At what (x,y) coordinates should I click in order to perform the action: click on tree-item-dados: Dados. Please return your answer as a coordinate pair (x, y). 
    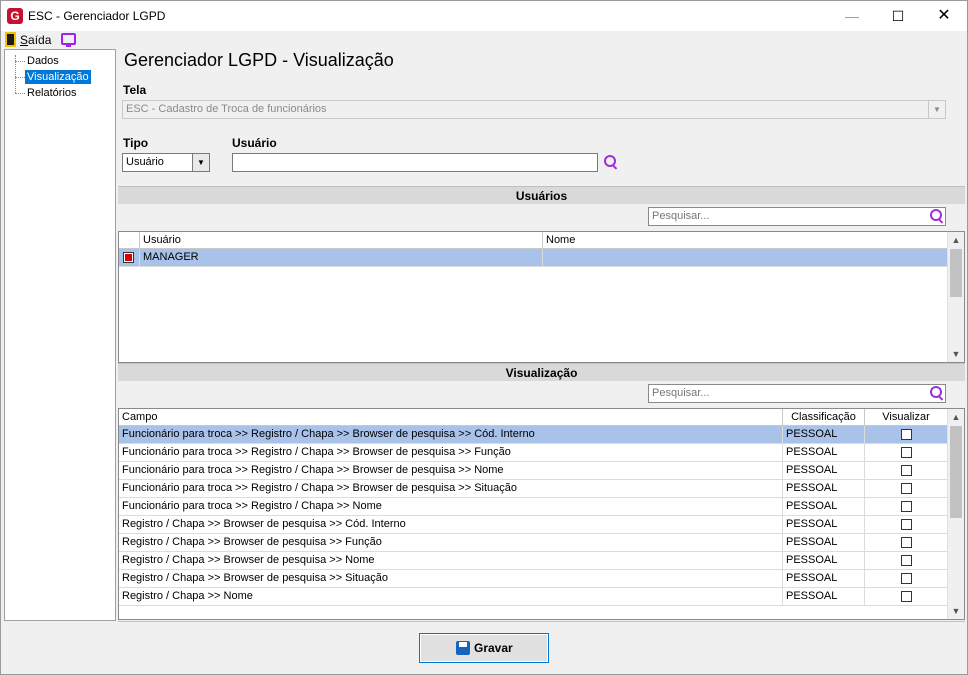
    Looking at the image, I should click on (43, 61).